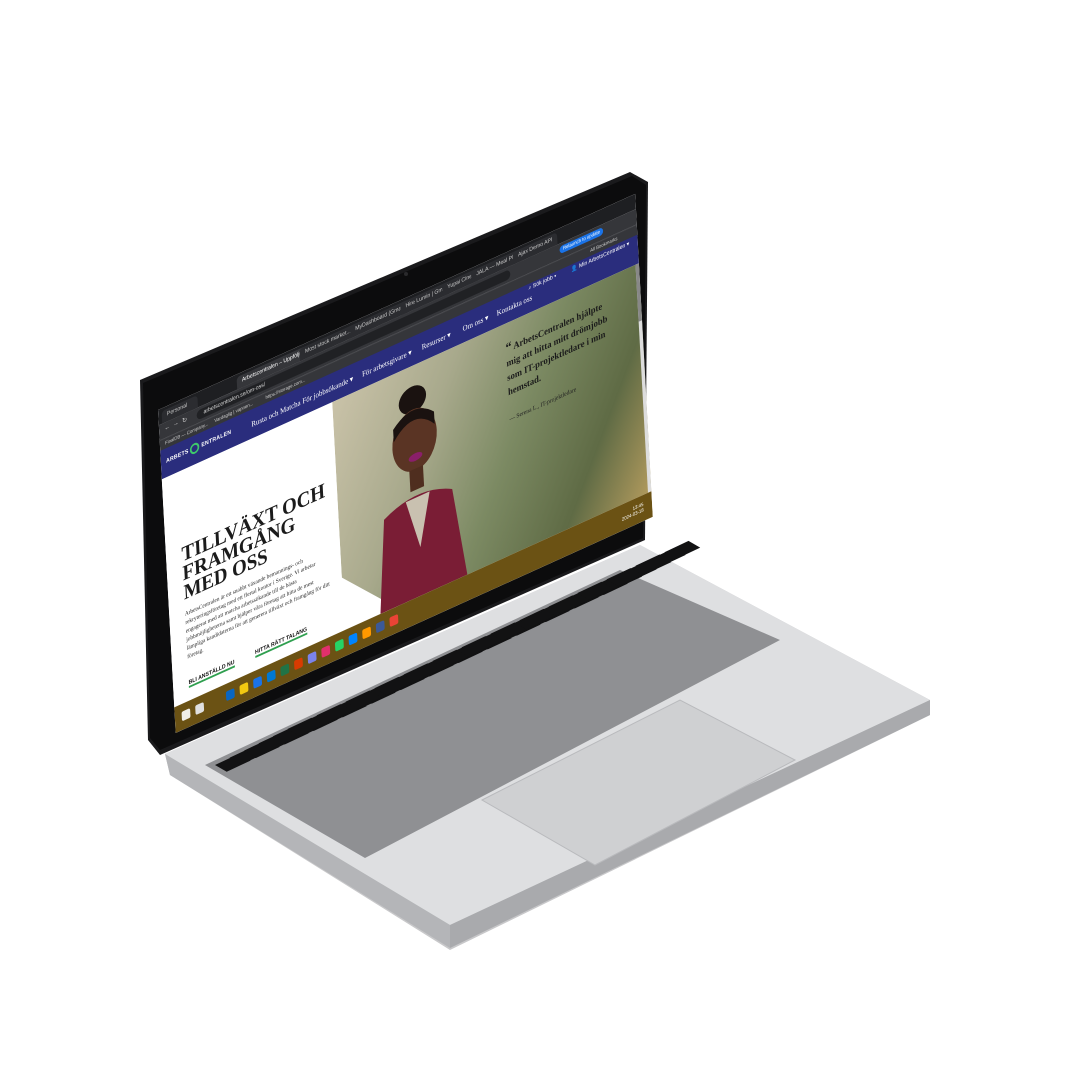 This screenshot has height=1080, width=1080. I want to click on taskbar-clock: 13:45 2024-03-18, so click(632, 512).